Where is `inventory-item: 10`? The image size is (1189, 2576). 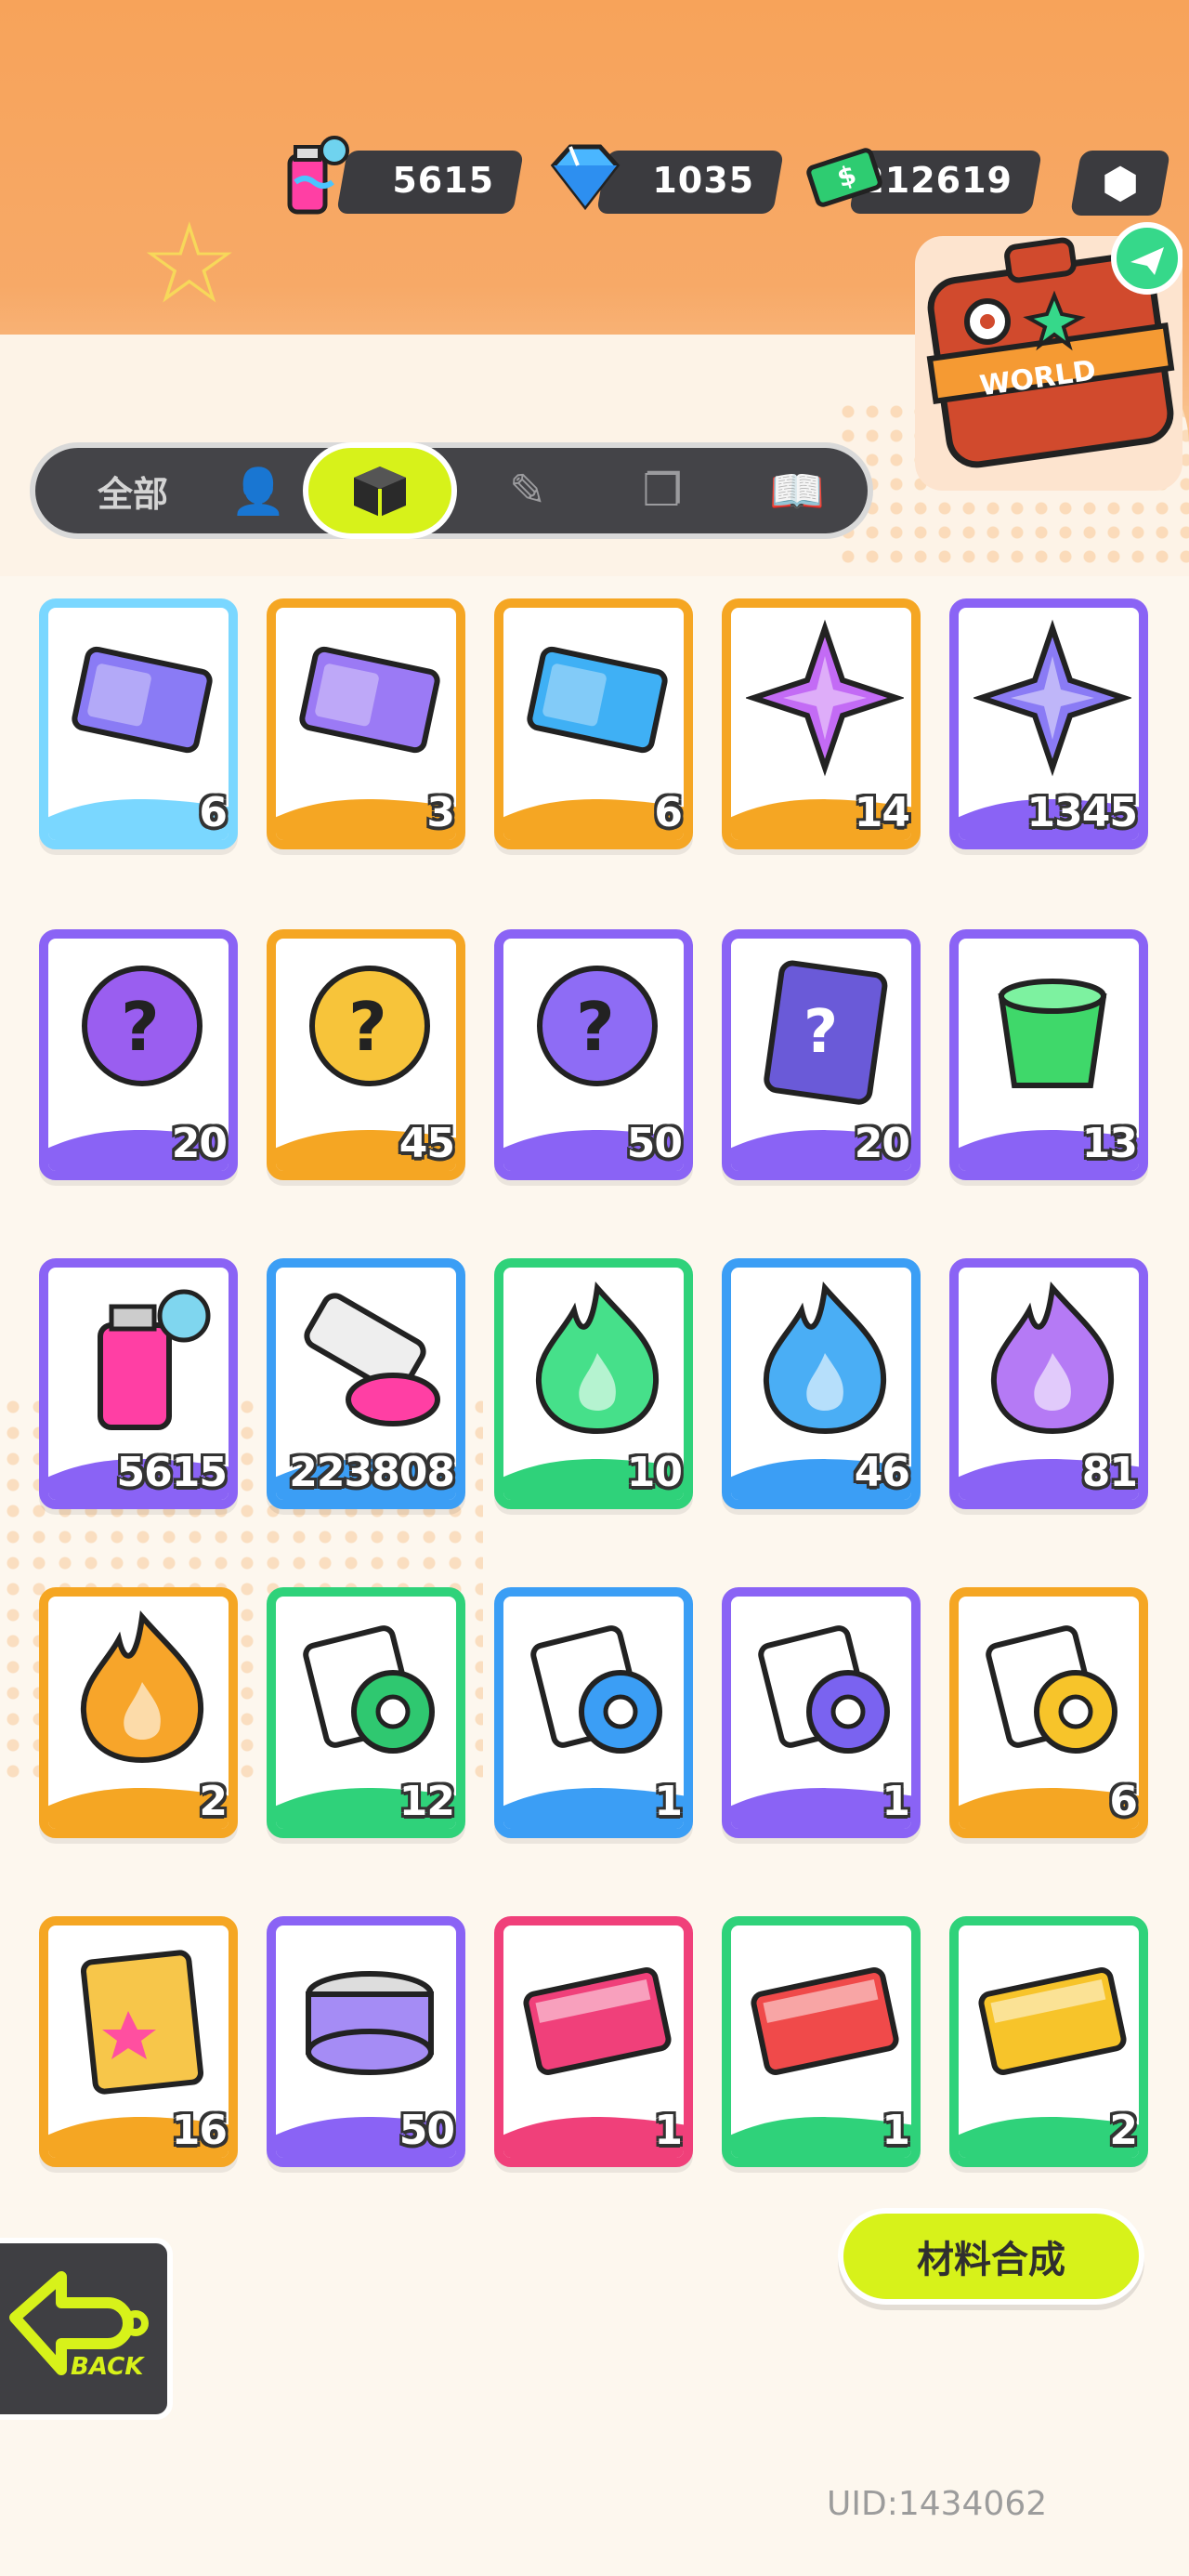
inventory-item: 10 is located at coordinates (593, 1383).